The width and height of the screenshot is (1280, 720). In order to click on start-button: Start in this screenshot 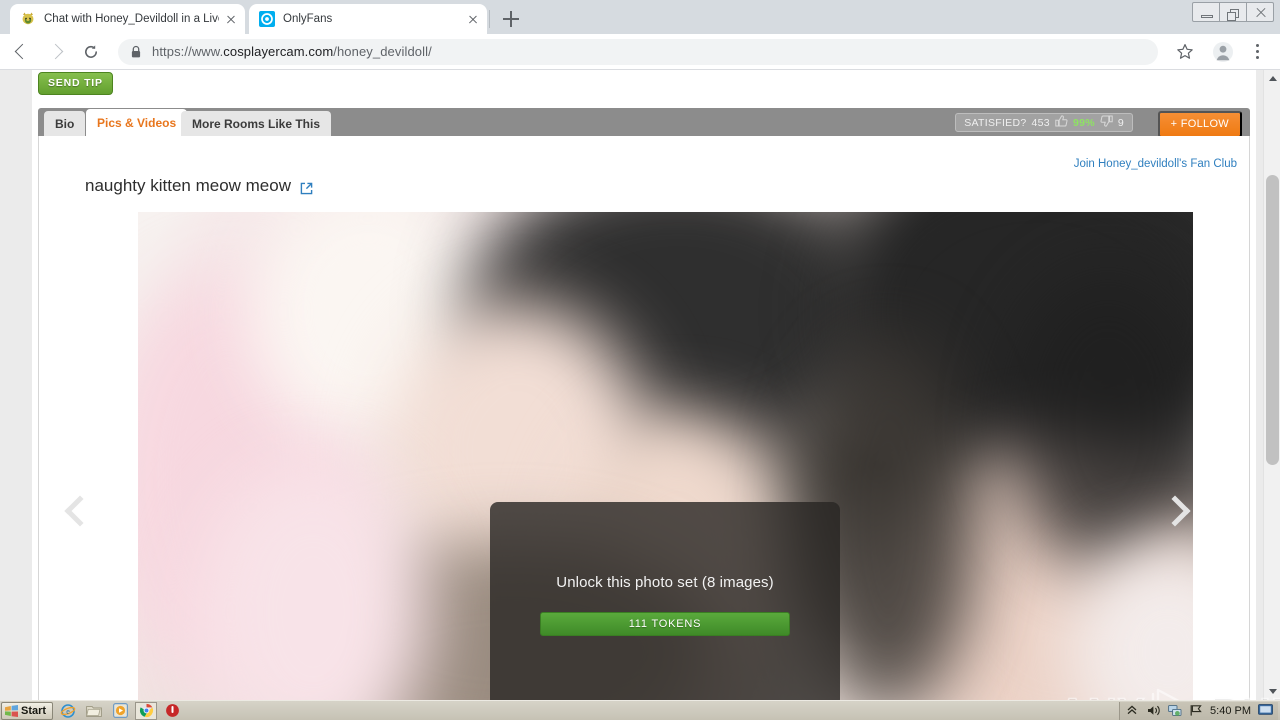, I will do `click(27, 710)`.